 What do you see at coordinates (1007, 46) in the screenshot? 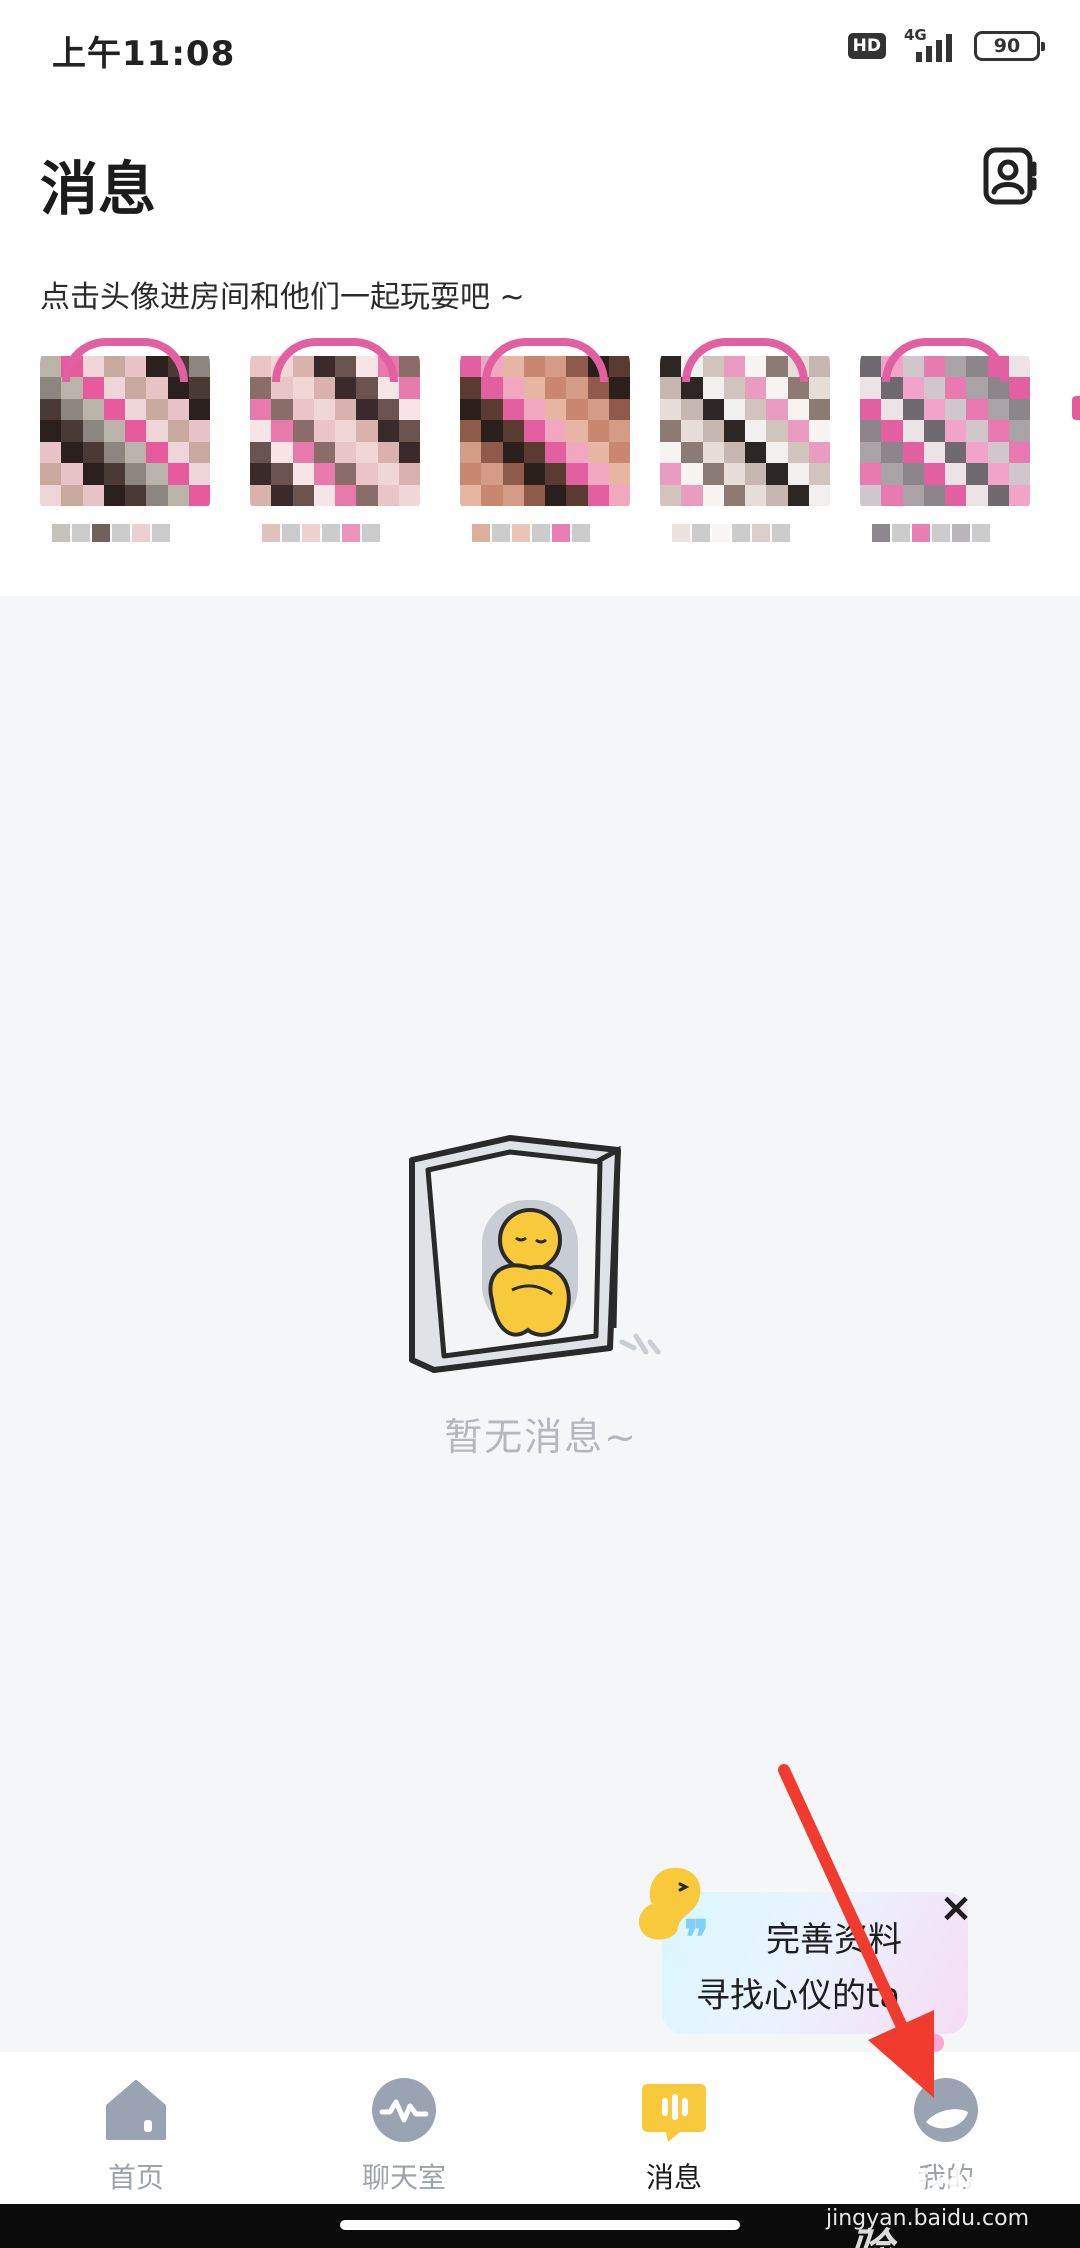
I see `battery-level: 90` at bounding box center [1007, 46].